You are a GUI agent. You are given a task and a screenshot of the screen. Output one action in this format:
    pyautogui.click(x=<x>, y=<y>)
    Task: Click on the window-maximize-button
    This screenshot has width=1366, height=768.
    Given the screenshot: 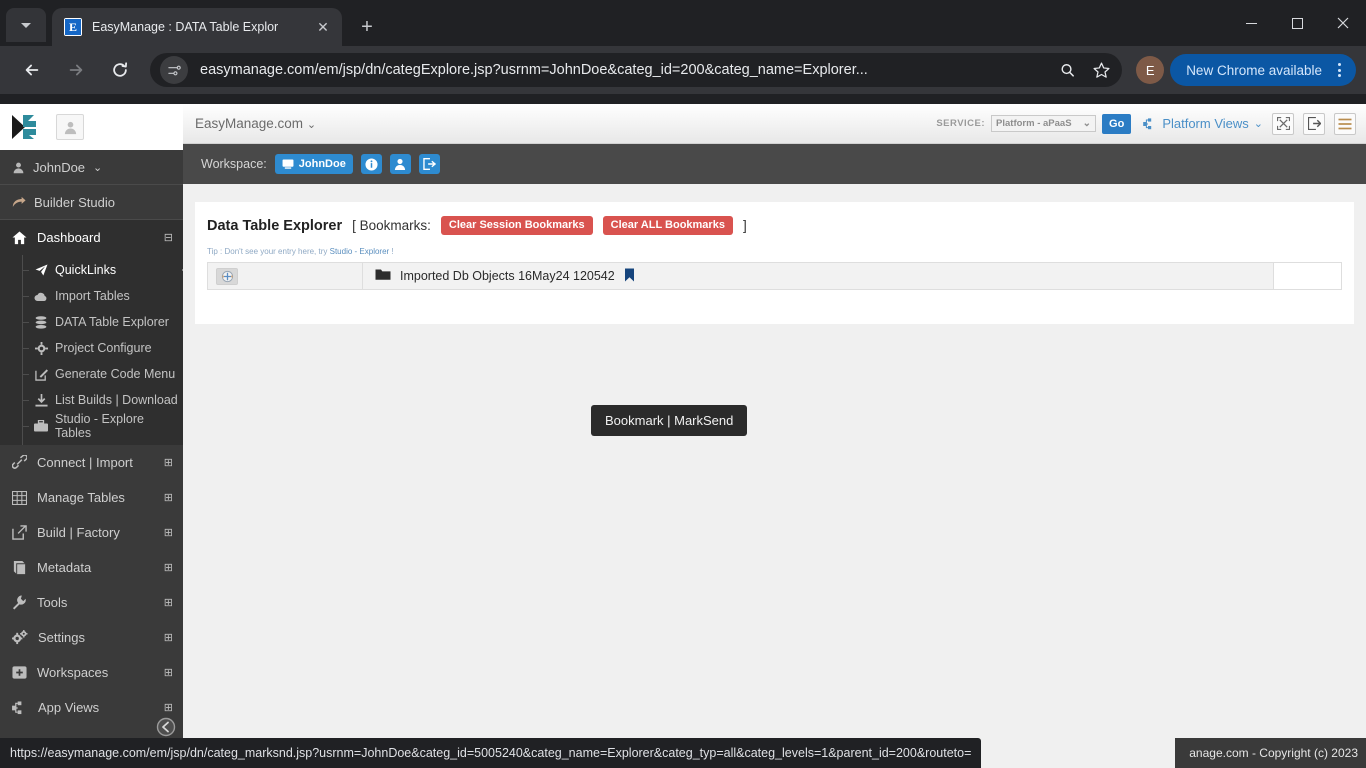 What is the action you would take?
    pyautogui.click(x=1297, y=23)
    